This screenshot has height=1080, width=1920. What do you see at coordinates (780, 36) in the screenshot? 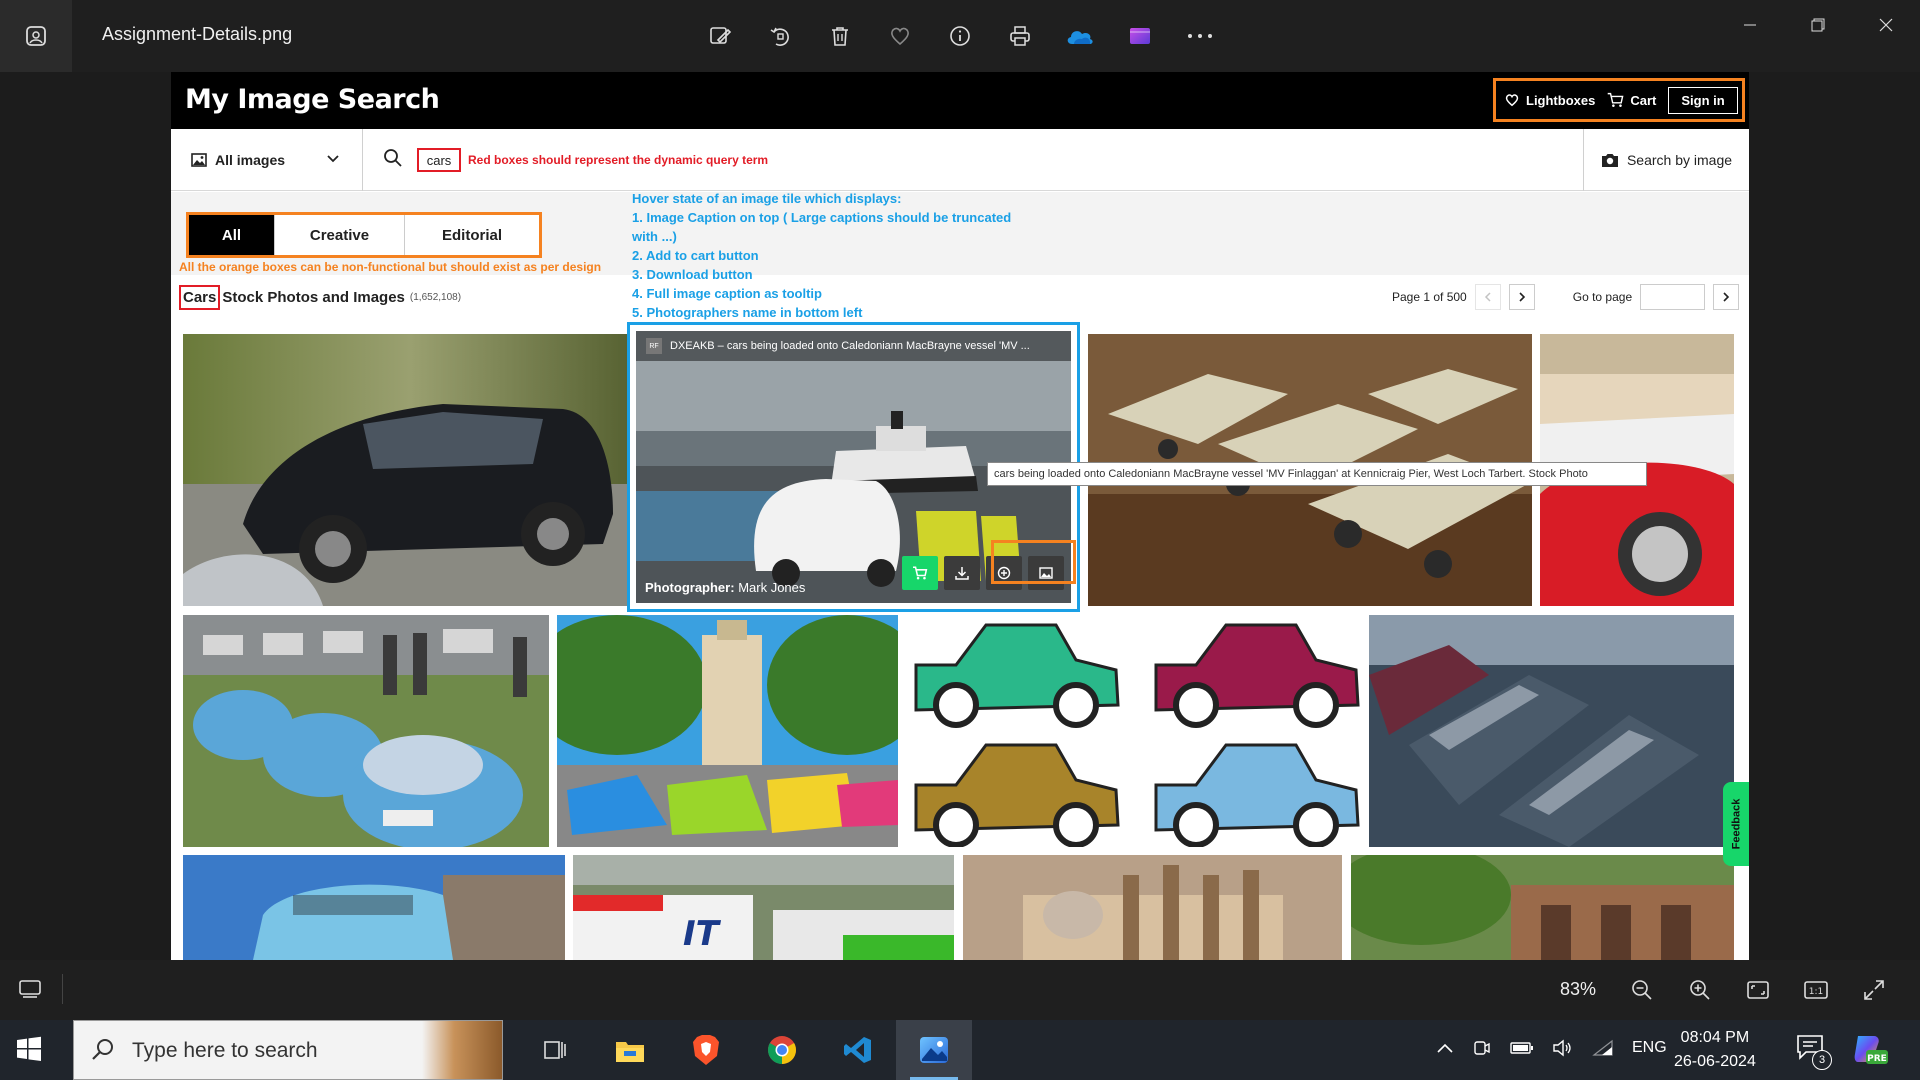
I see `rotate-icon` at bounding box center [780, 36].